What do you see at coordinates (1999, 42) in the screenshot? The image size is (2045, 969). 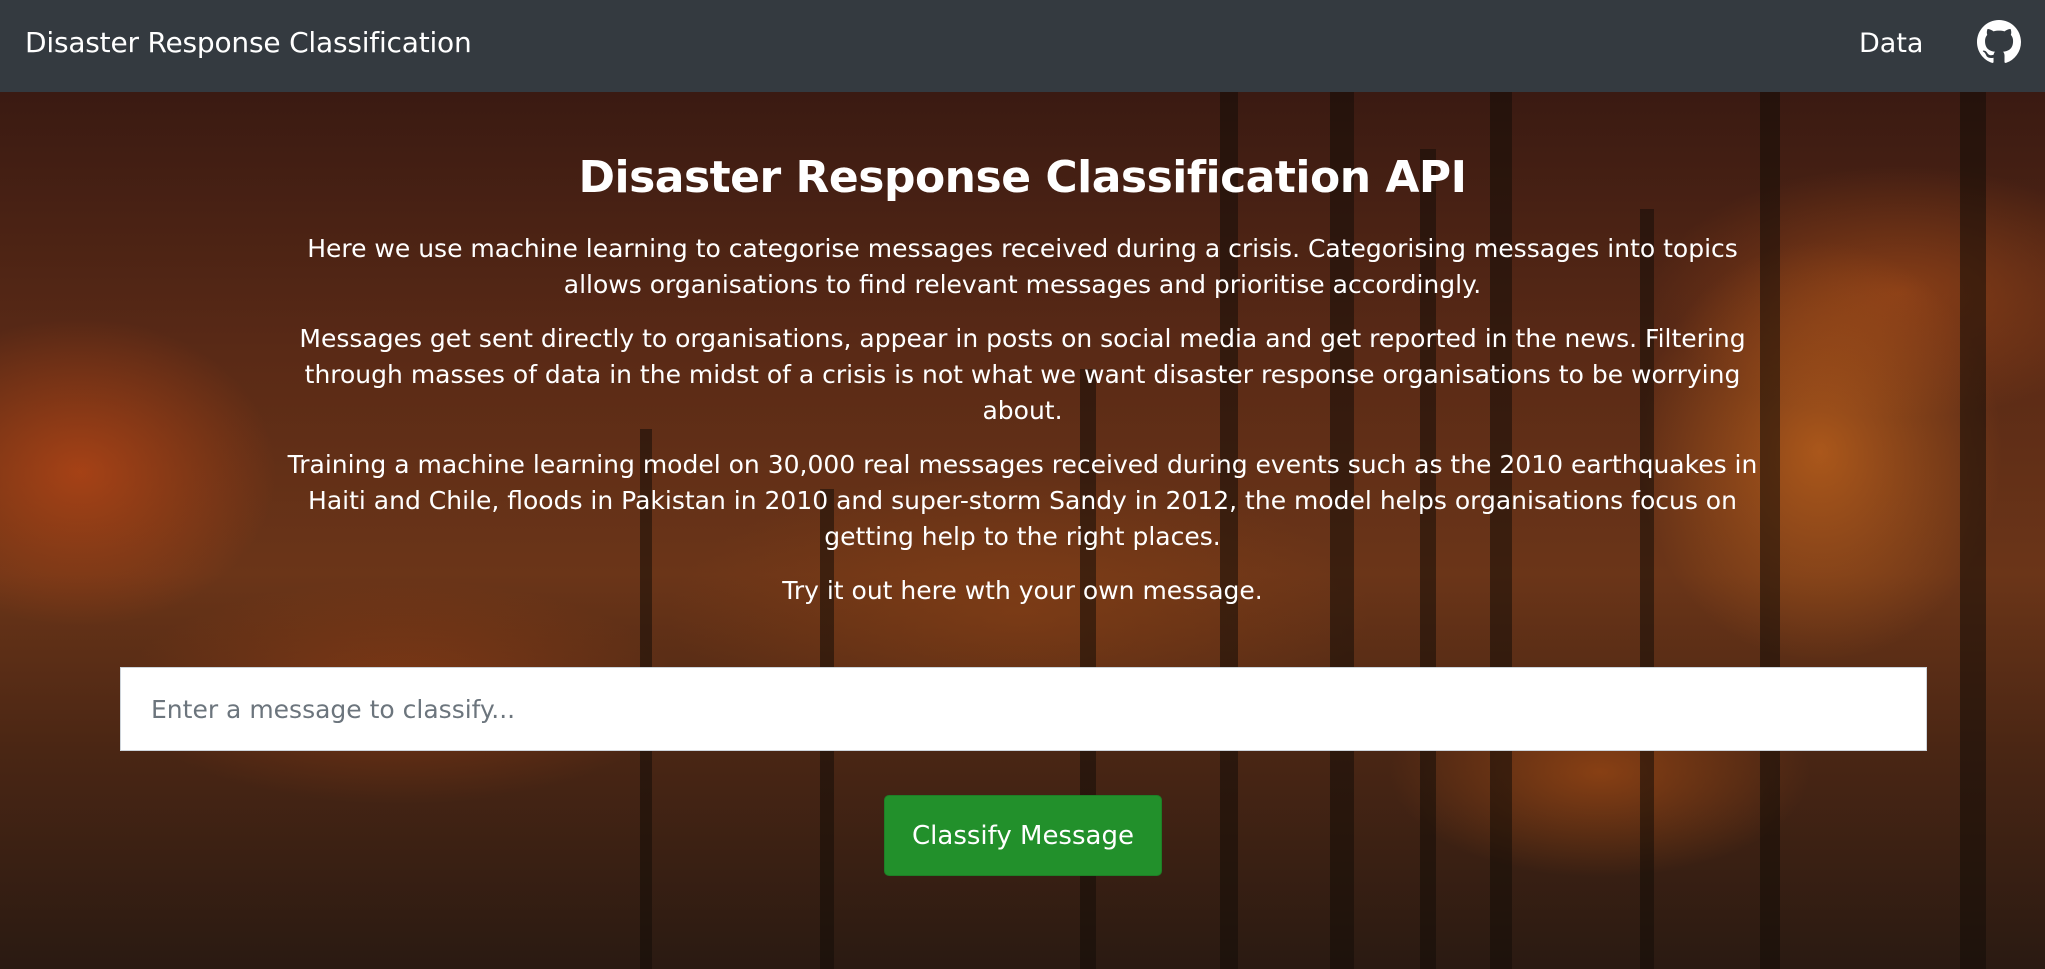 I see `github-icon` at bounding box center [1999, 42].